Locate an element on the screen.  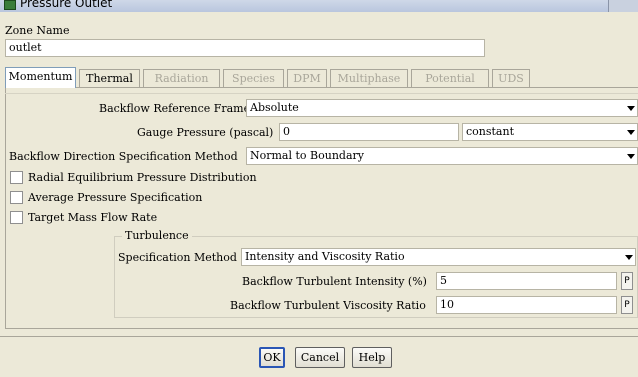
turbulence-spec-label: Specification Method is located at coordinates (177, 257).